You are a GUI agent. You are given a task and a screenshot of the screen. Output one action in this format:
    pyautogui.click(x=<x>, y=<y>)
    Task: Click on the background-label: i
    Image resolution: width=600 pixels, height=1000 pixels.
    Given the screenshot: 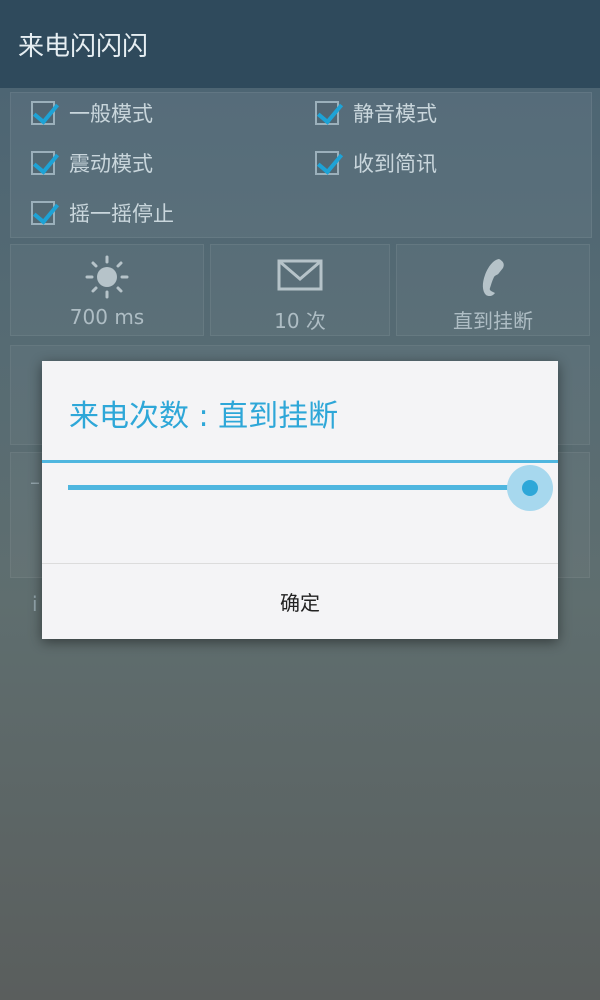 What is the action you would take?
    pyautogui.click(x=35, y=604)
    